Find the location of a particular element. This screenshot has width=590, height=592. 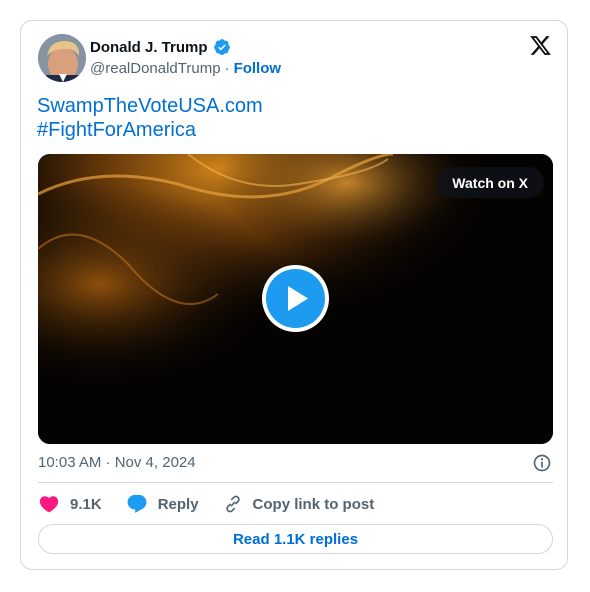

verified-badge-icon is located at coordinates (221, 47).